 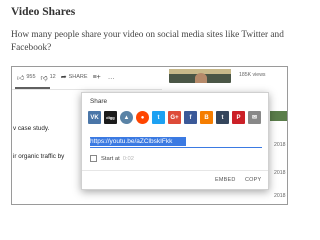 What do you see at coordinates (128, 158) in the screenshot?
I see `start-at-time: 0:02` at bounding box center [128, 158].